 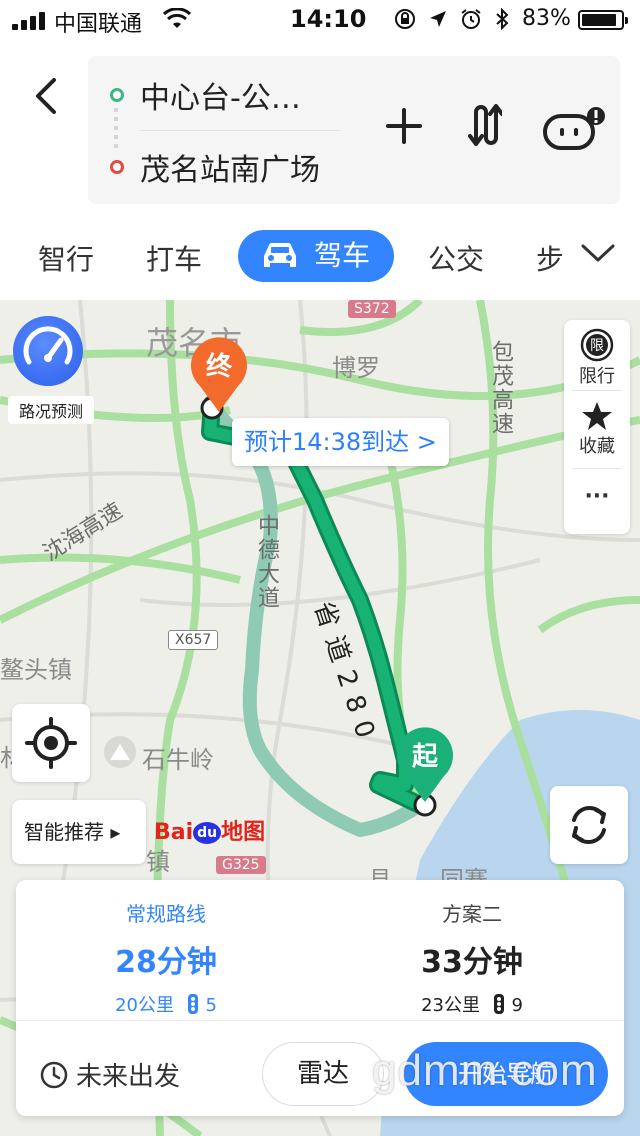 I want to click on tab-bus: 公交, so click(x=456, y=260).